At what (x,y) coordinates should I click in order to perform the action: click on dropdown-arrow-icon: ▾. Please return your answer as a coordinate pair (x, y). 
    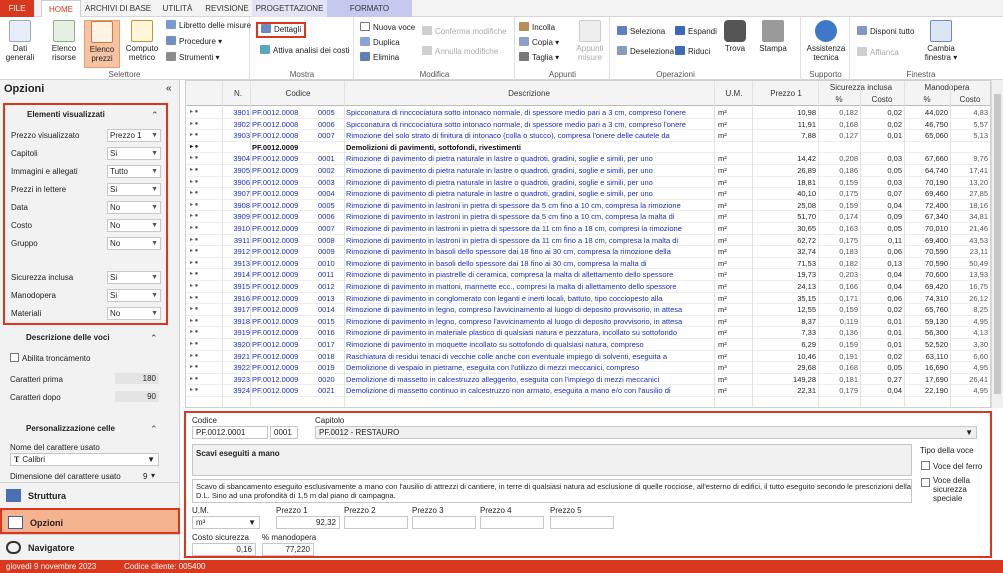
    Looking at the image, I should click on (153, 475).